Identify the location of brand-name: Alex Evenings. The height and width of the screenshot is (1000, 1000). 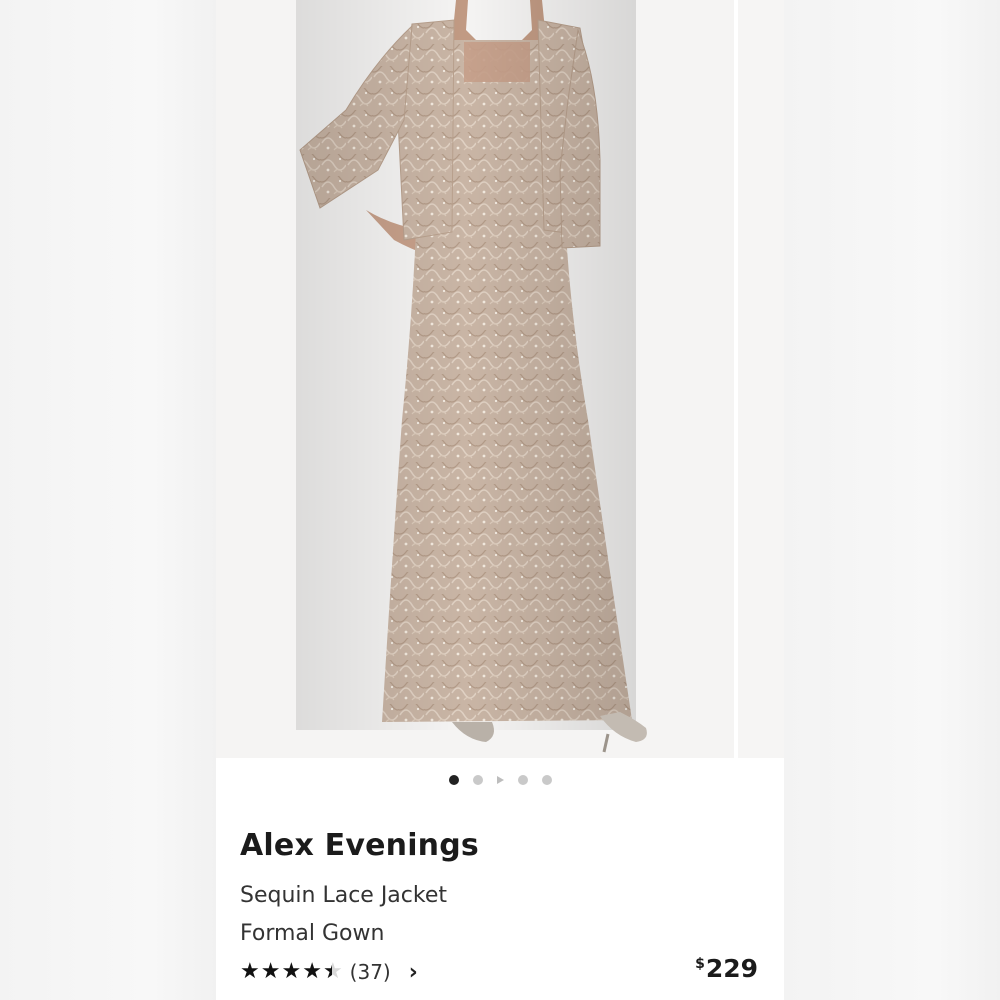
(359, 845).